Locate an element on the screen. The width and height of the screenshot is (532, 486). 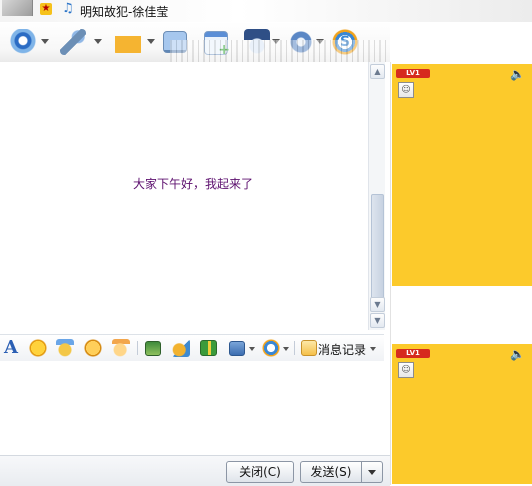
emoticon-icon is located at coordinates (38, 348).